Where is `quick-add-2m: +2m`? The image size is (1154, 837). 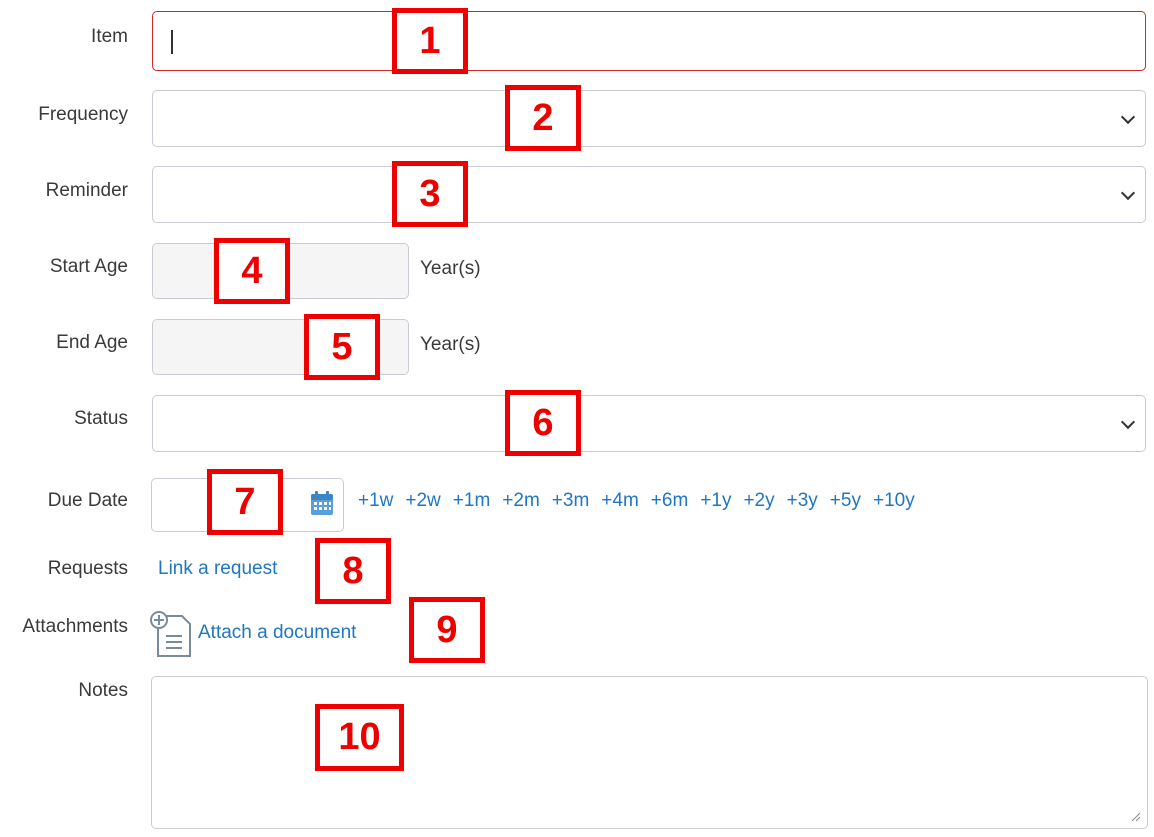
quick-add-2m: +2m is located at coordinates (521, 501).